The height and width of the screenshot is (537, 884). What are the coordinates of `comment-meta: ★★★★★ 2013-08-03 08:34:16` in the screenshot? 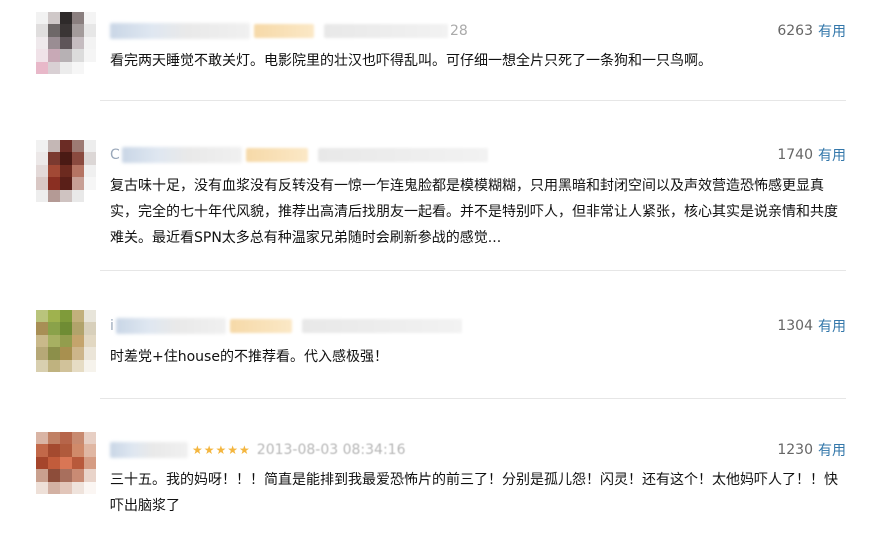 It's located at (258, 450).